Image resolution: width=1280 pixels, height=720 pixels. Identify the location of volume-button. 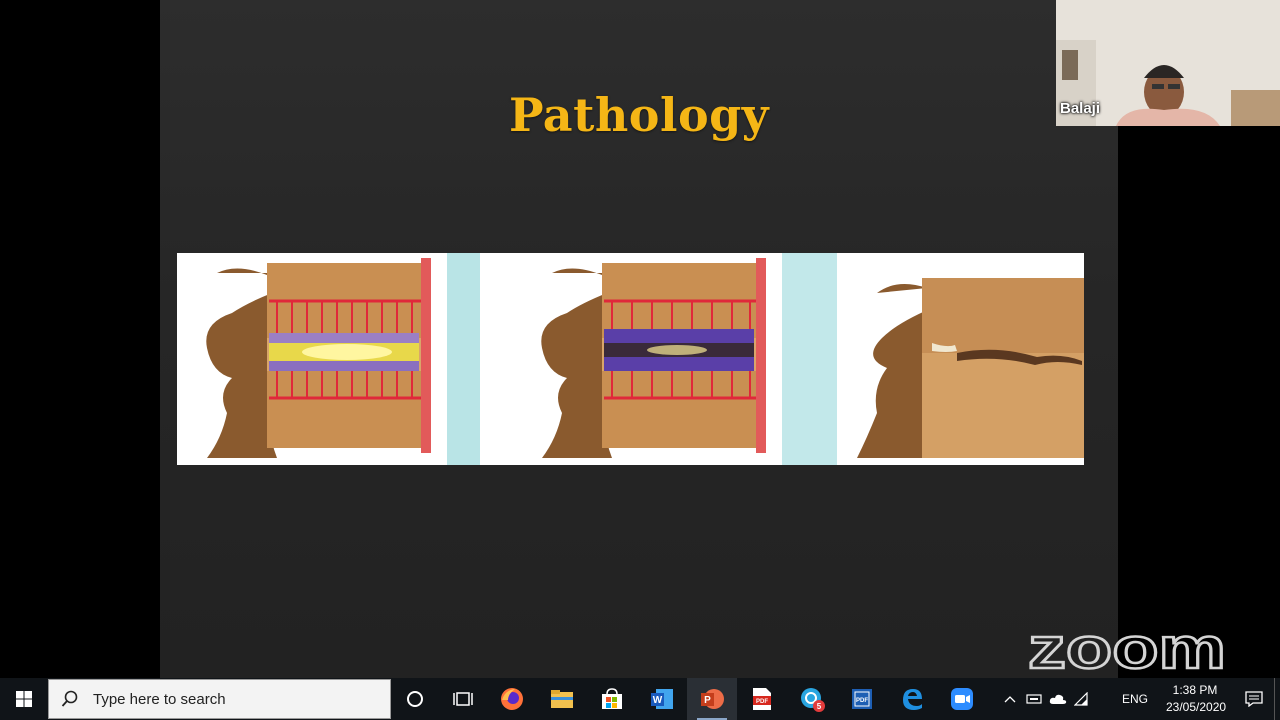
(1104, 699).